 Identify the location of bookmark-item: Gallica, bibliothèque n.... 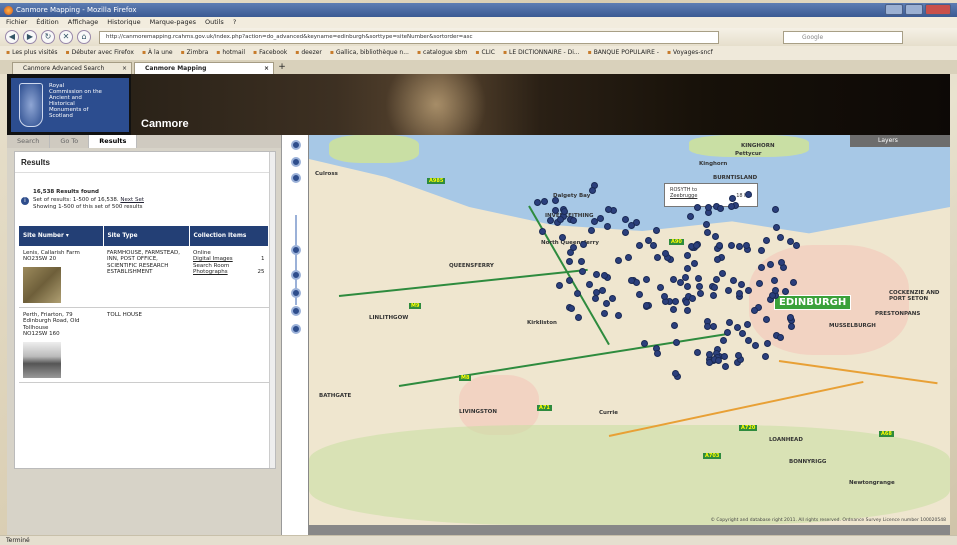
(369, 53).